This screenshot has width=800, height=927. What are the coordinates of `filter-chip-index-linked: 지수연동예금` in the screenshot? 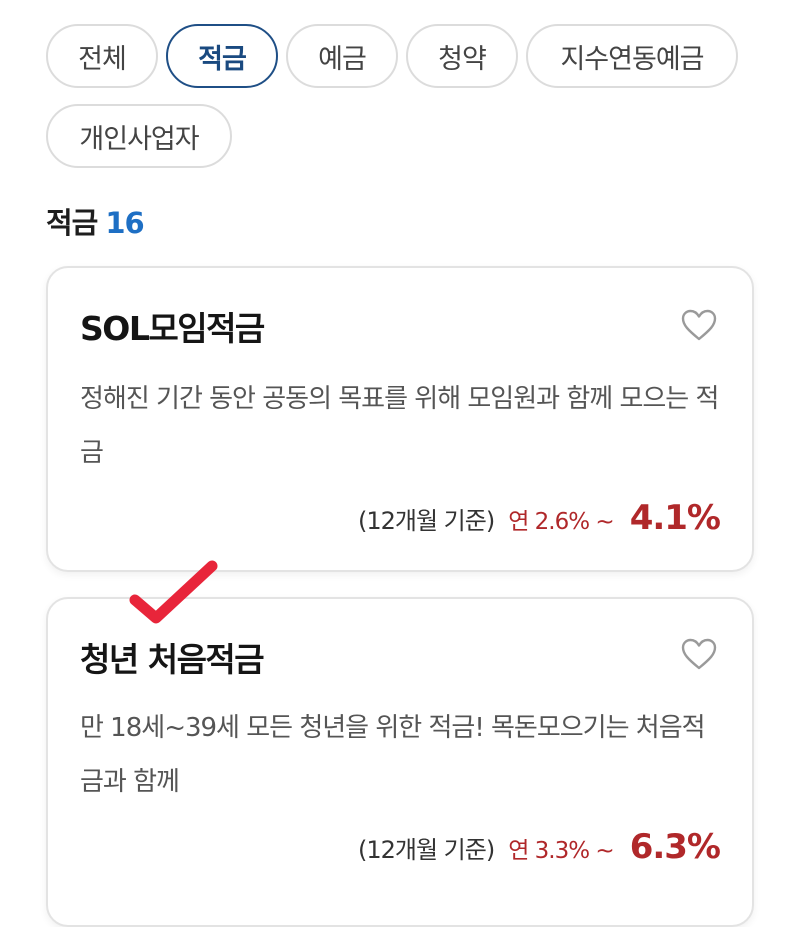 It's located at (632, 56).